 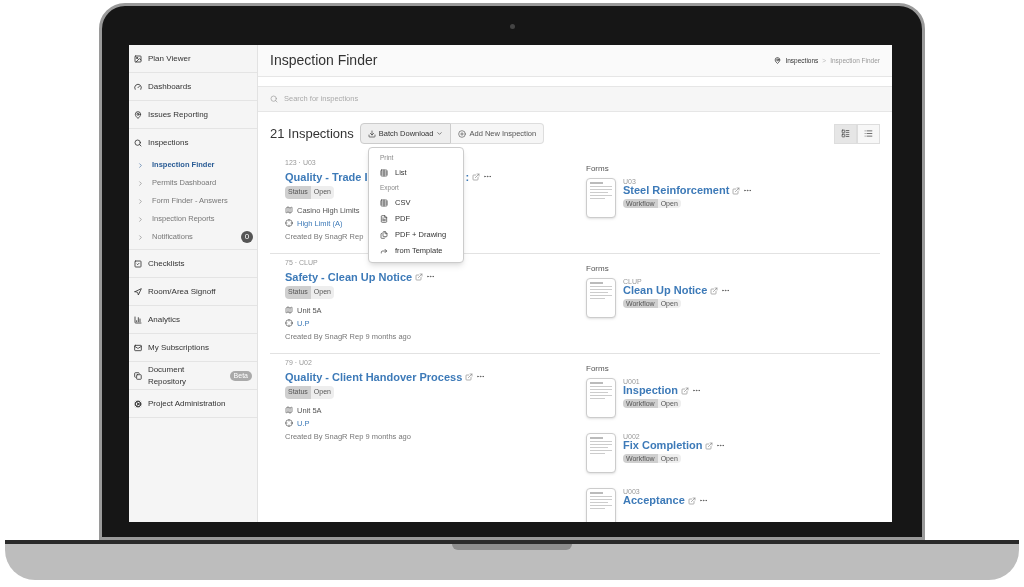 What do you see at coordinates (440, 133) in the screenshot?
I see `caret-icon` at bounding box center [440, 133].